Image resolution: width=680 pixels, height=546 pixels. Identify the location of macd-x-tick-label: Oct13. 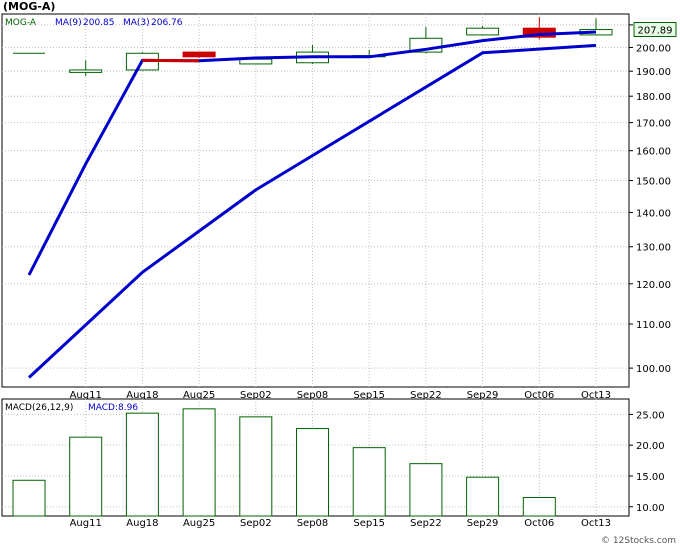
(596, 523).